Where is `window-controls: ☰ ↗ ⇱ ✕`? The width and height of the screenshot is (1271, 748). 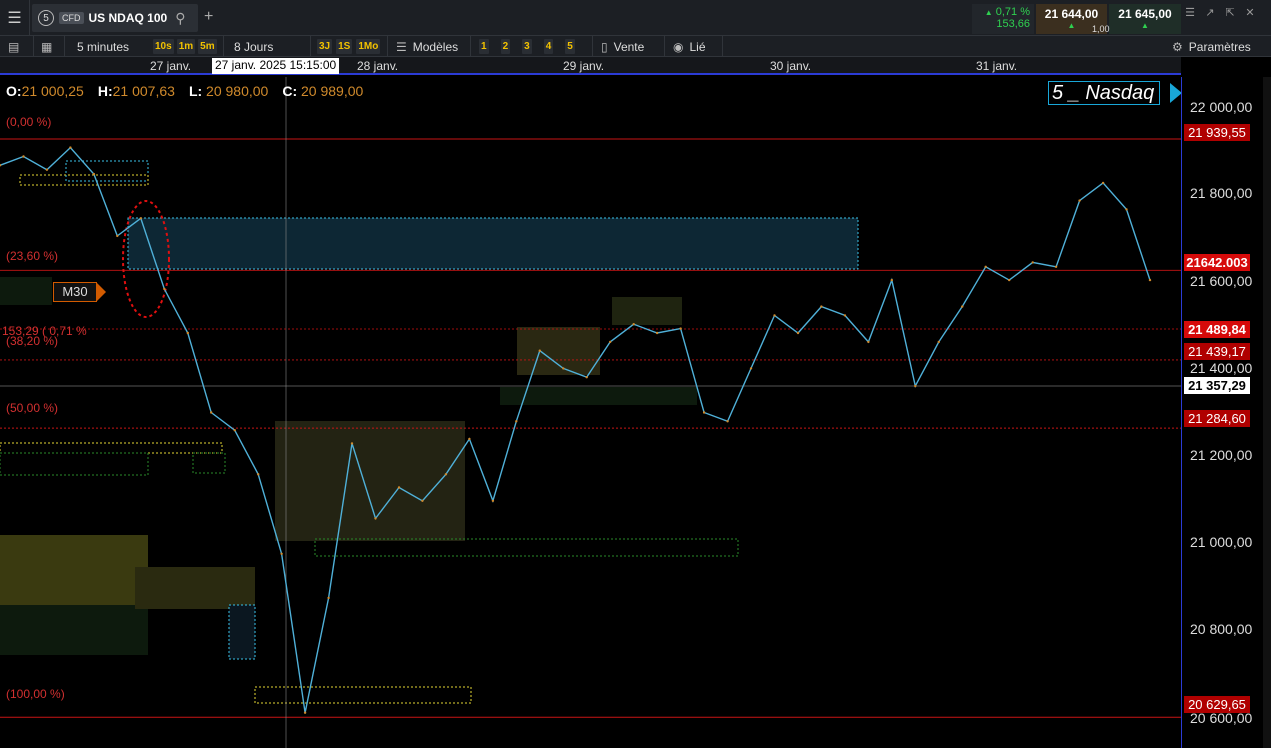
window-controls: ☰ ↗ ⇱ ✕ is located at coordinates (1220, 12).